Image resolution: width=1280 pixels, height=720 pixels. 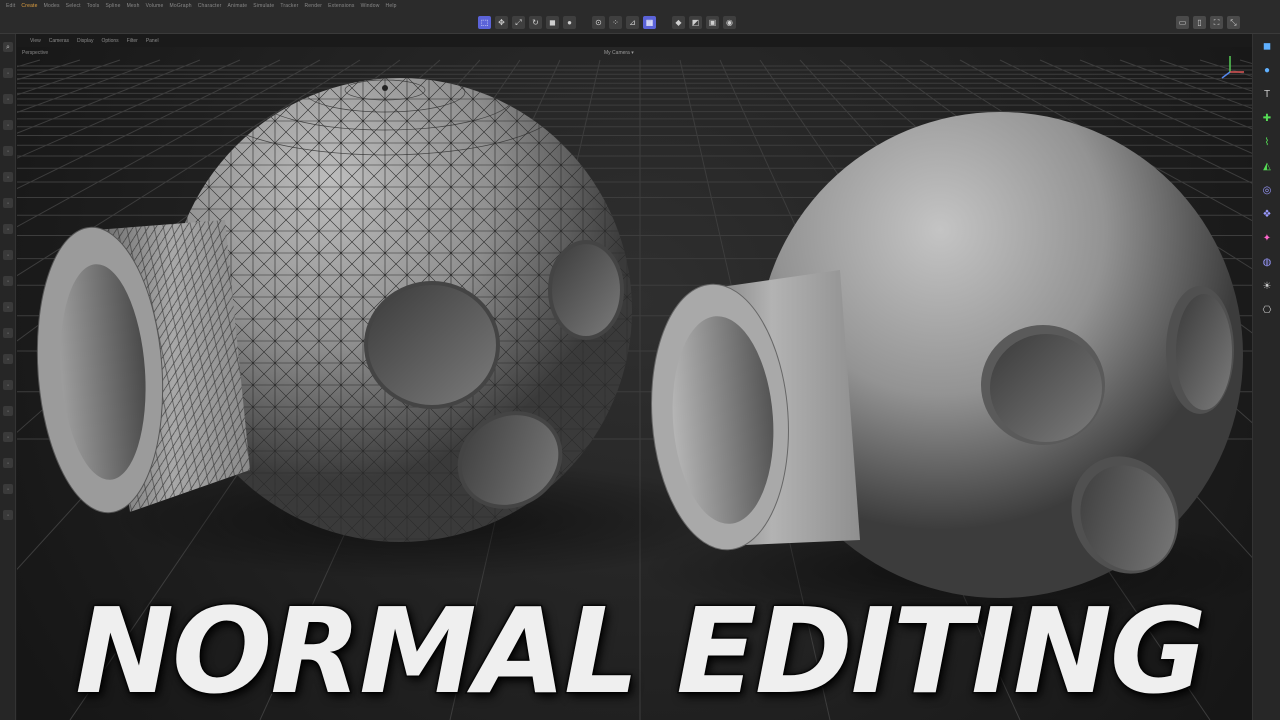 What do you see at coordinates (619, 53) in the screenshot?
I see `camera-dropdown: My Camera ▾` at bounding box center [619, 53].